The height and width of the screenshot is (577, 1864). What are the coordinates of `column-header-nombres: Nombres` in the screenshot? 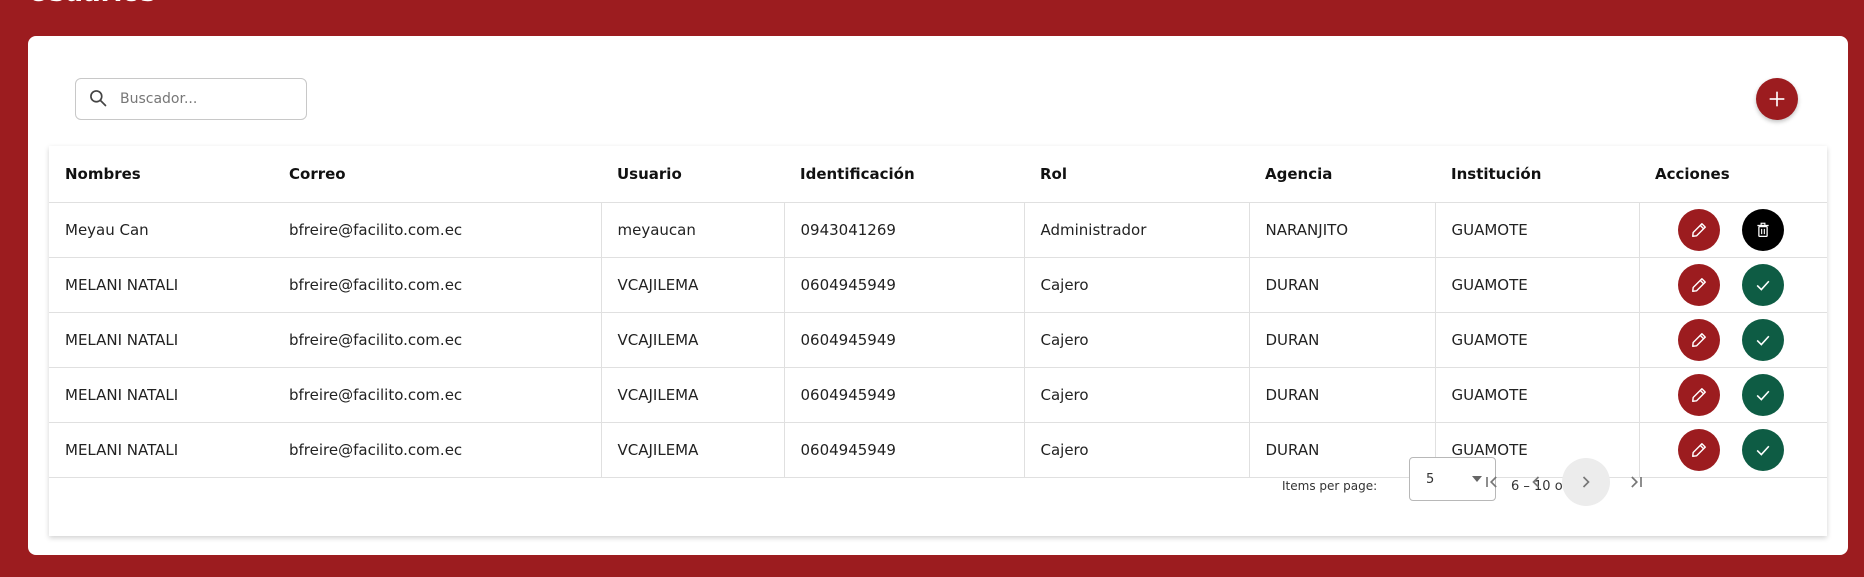 It's located at (161, 174).